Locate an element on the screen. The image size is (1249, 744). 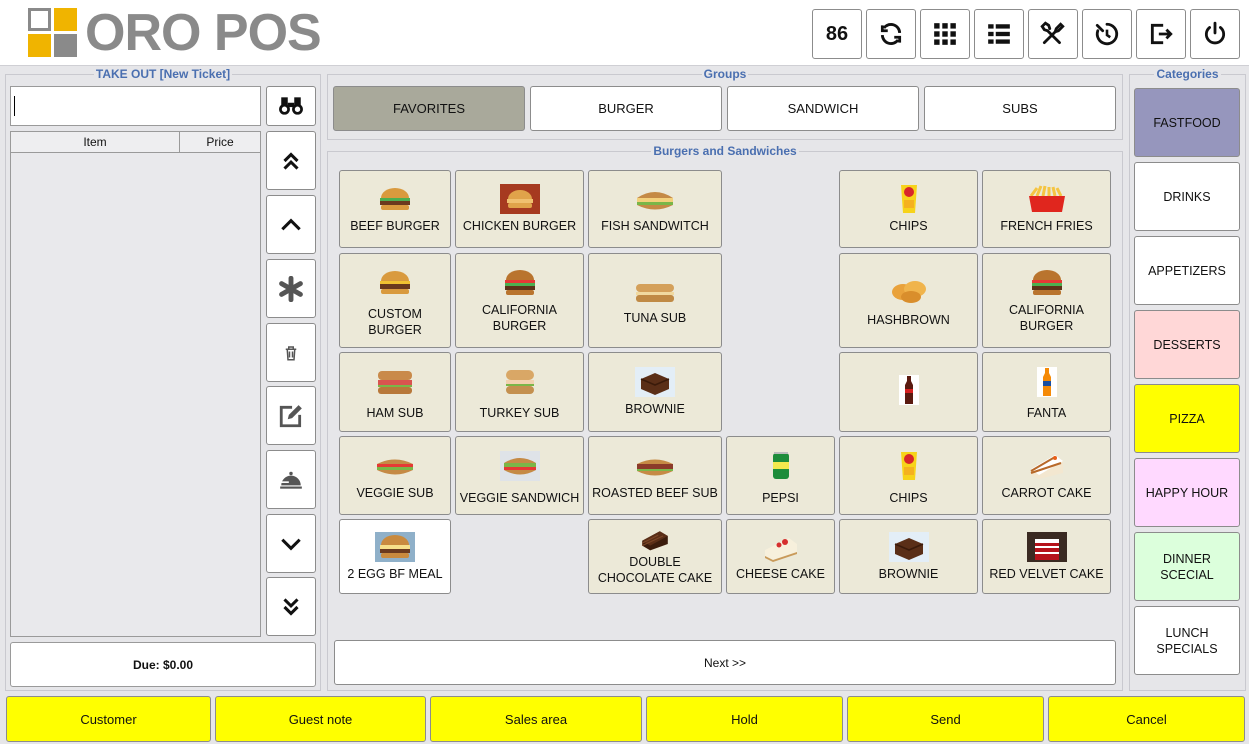
red-velvet-icon is located at coordinates (1046, 546).